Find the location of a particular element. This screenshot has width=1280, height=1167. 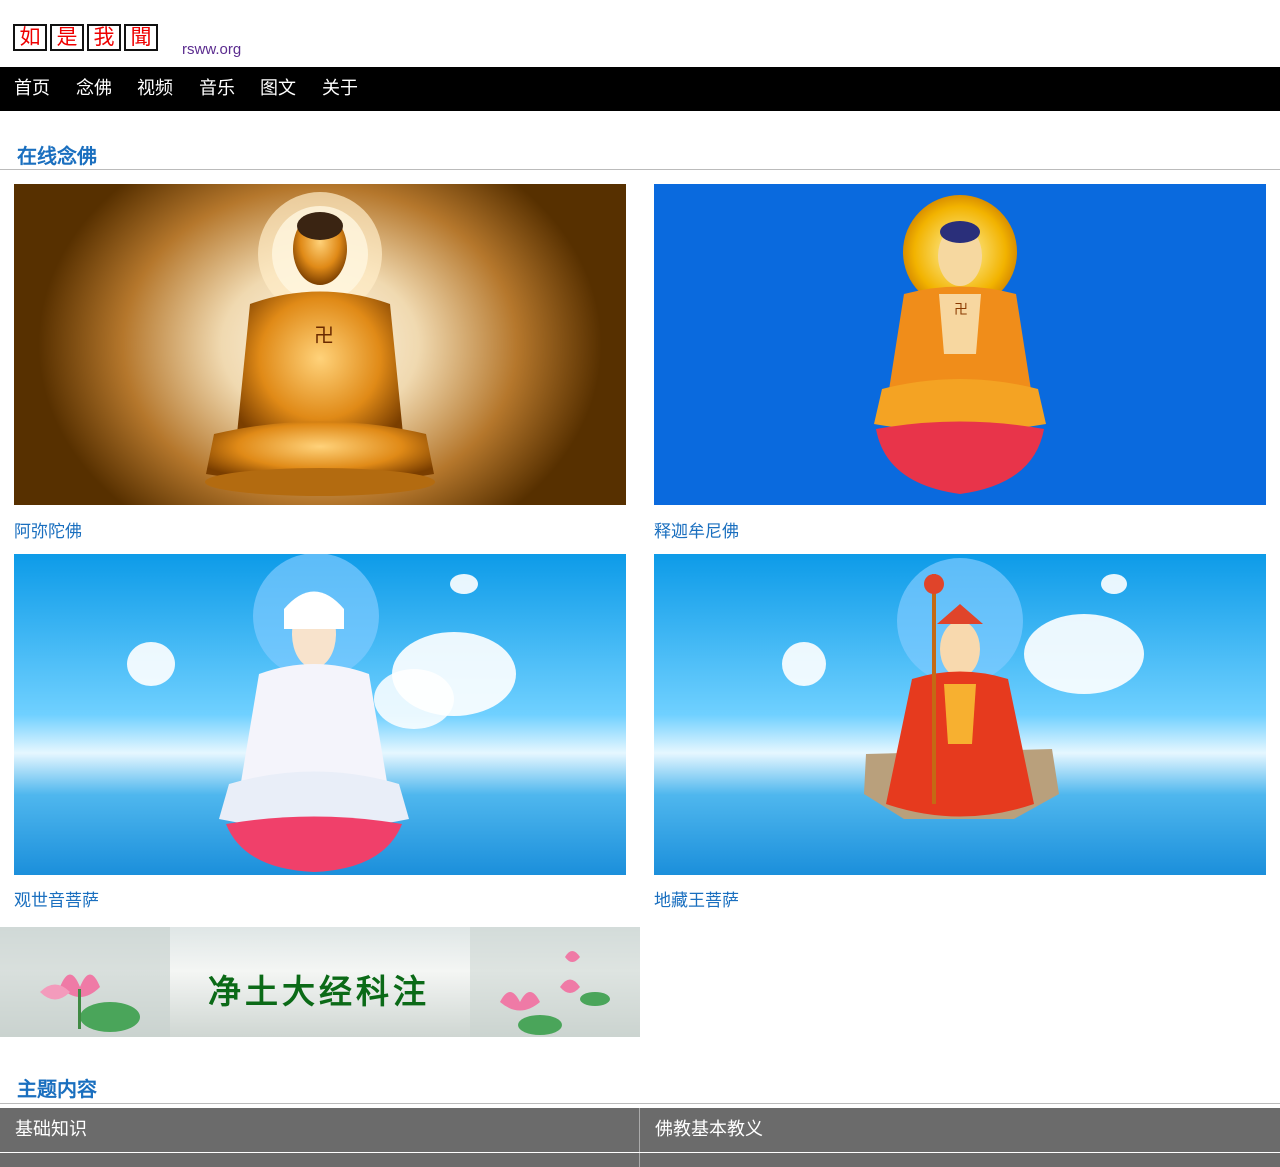

card-image-ksitigarbha is located at coordinates (960, 714).